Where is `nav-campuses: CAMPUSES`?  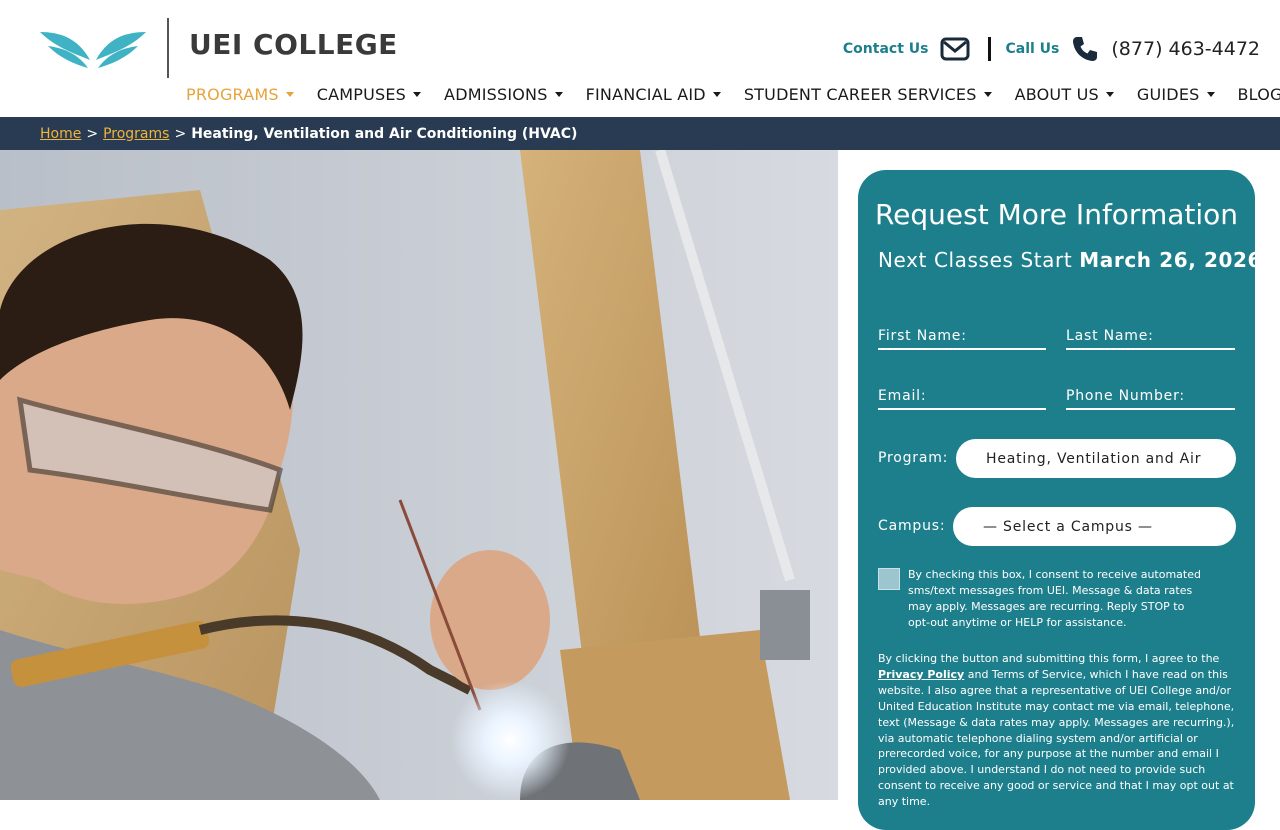
nav-campuses: CAMPUSES is located at coordinates (369, 94).